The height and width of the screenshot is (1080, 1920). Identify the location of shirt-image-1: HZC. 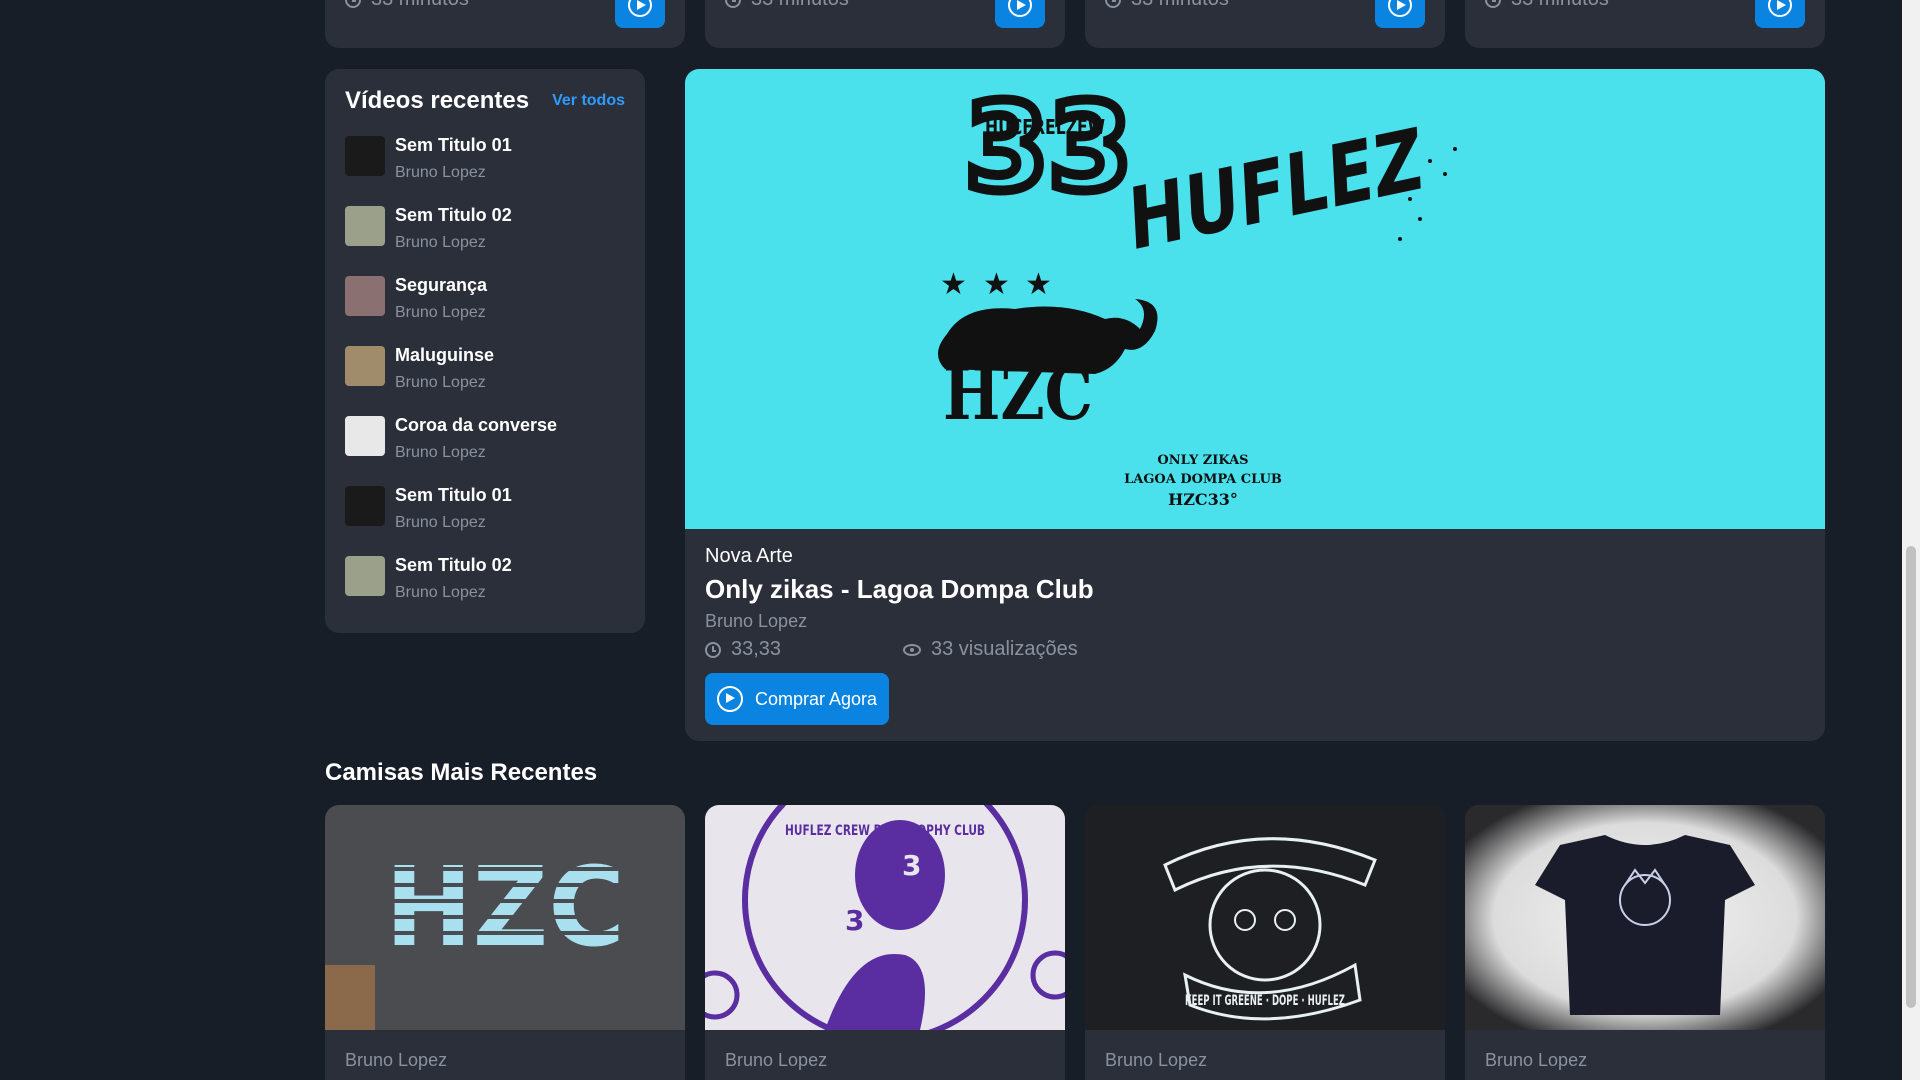
(505, 917).